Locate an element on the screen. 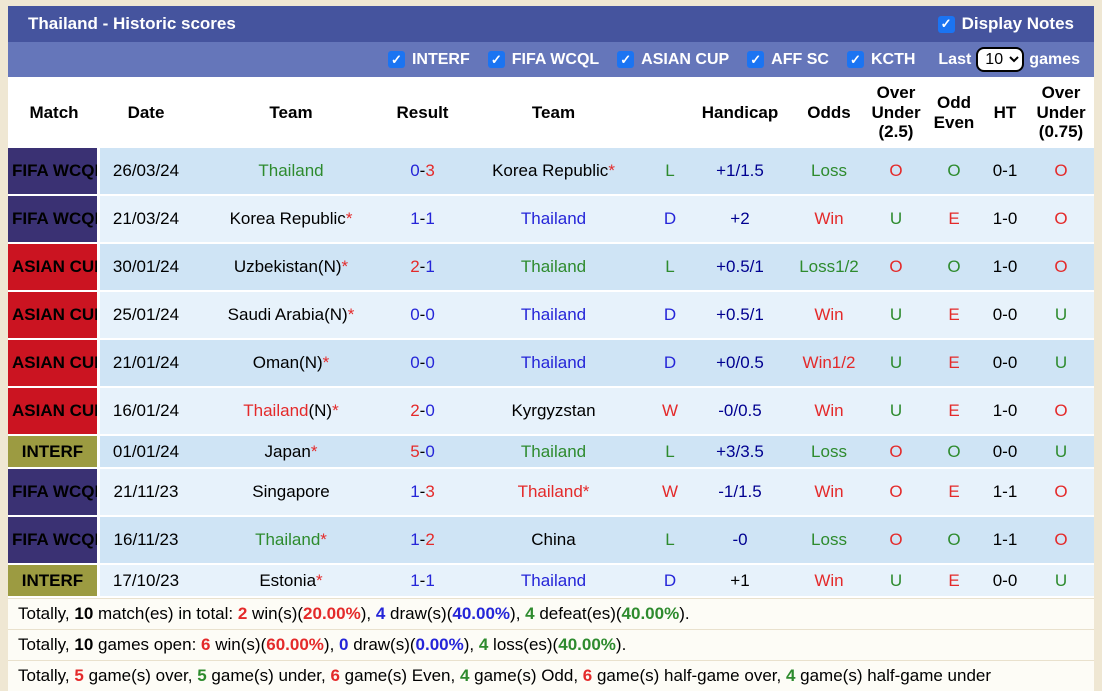  cell-home-team: Saudi Arabia(N)* is located at coordinates (291, 315).